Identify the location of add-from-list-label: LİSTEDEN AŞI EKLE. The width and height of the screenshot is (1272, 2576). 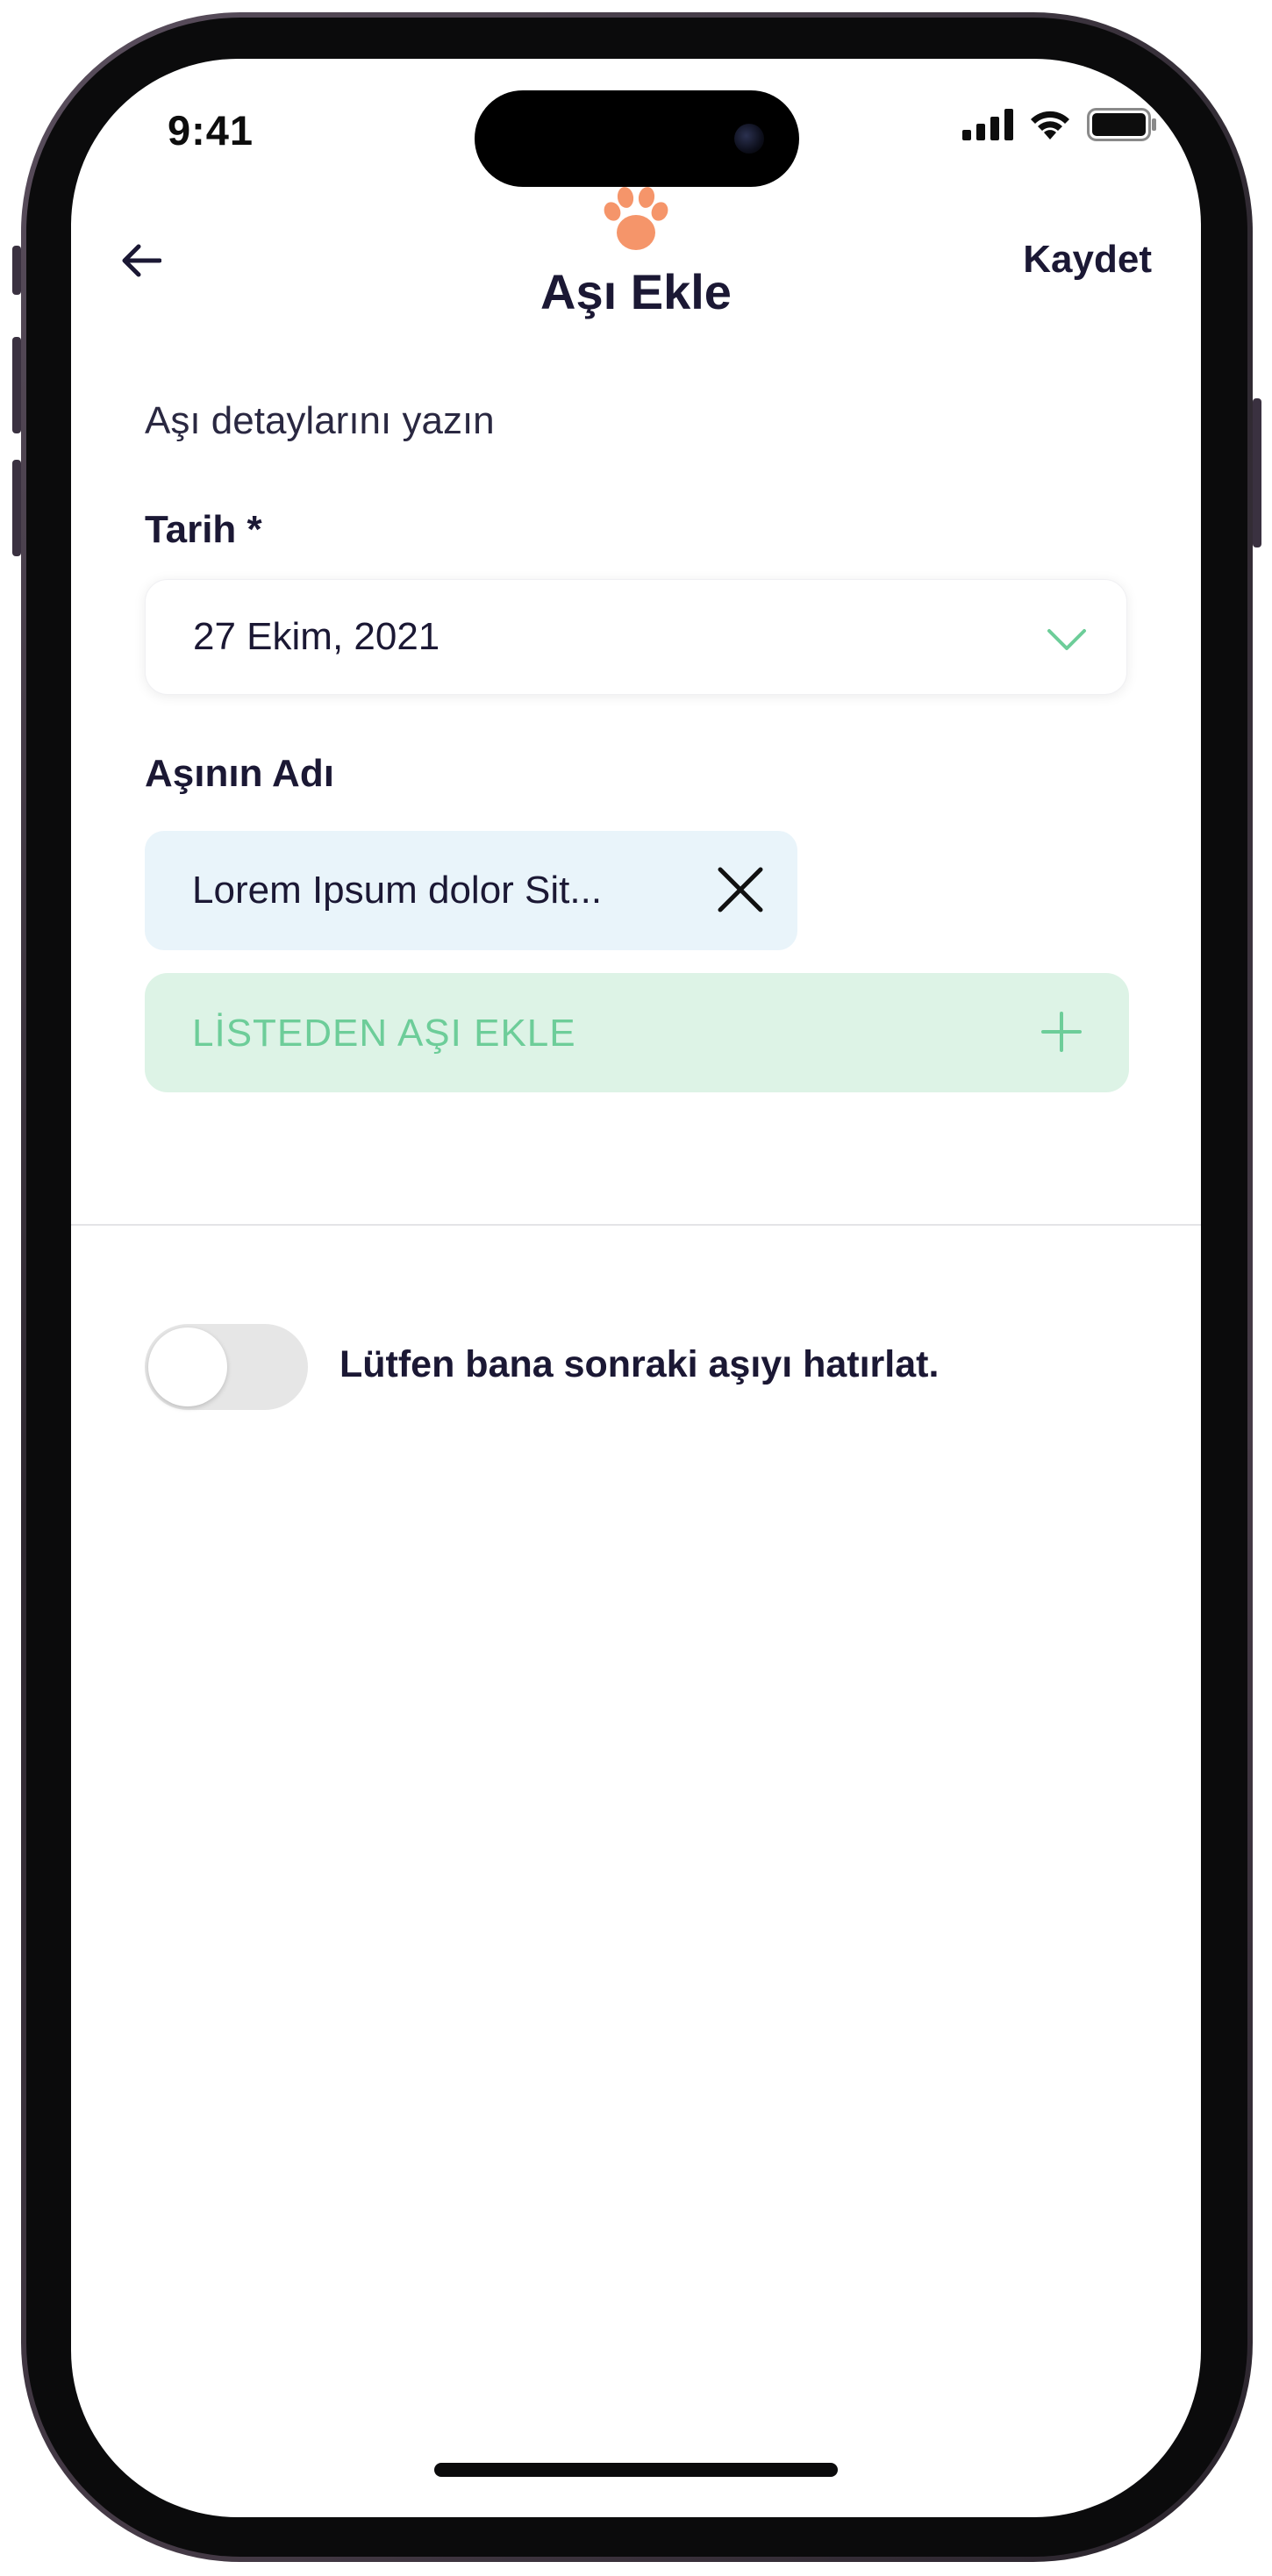
(384, 1033).